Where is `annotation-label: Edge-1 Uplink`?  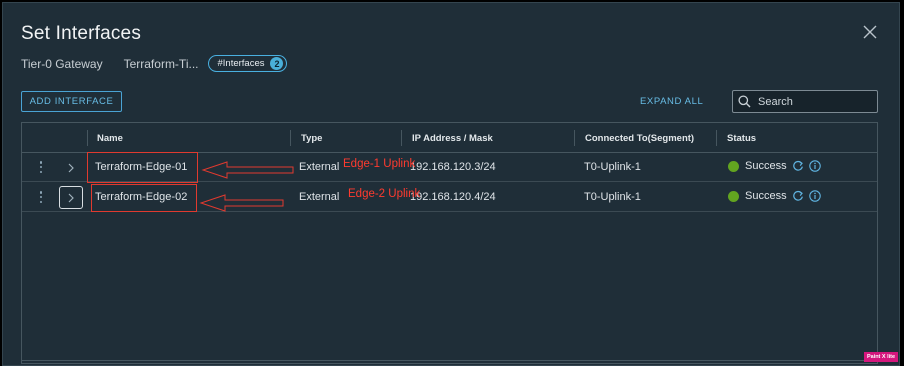
annotation-label: Edge-1 Uplink is located at coordinates (379, 164).